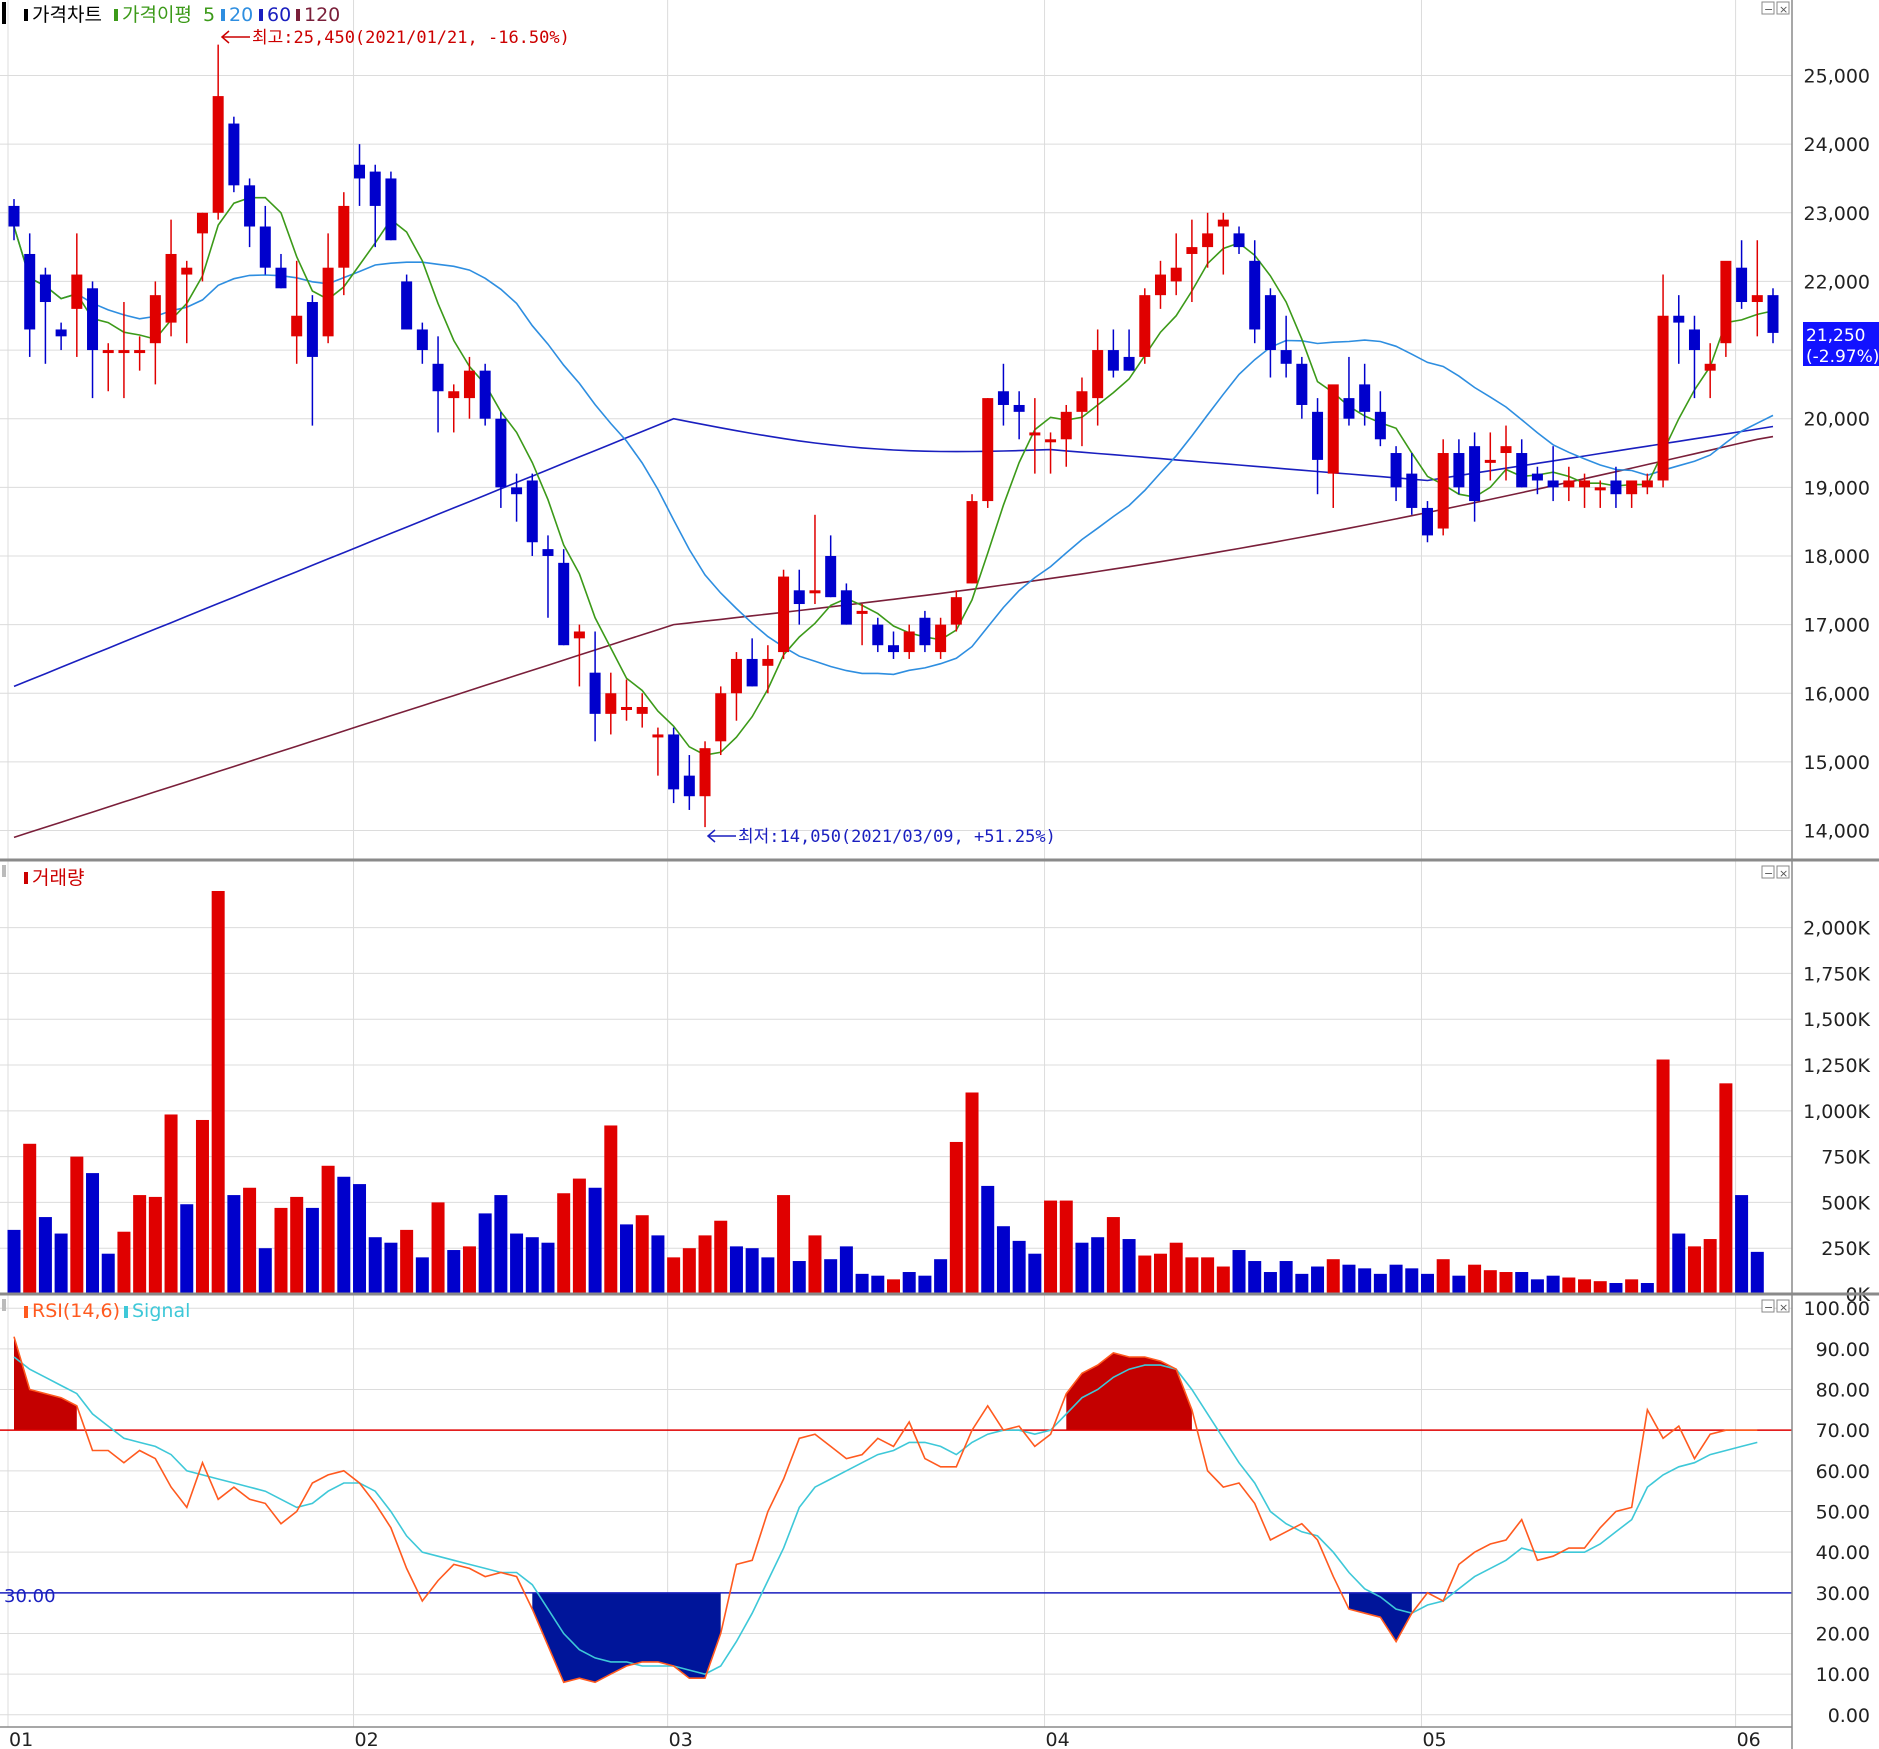 This screenshot has height=1749, width=1879. Describe the element at coordinates (58, 878) in the screenshot. I see `legend-volume: 거래량` at that location.